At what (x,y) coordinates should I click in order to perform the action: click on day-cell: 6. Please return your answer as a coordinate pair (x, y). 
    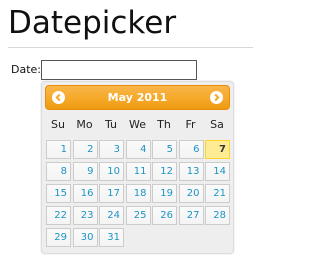
    Looking at the image, I should click on (191, 149).